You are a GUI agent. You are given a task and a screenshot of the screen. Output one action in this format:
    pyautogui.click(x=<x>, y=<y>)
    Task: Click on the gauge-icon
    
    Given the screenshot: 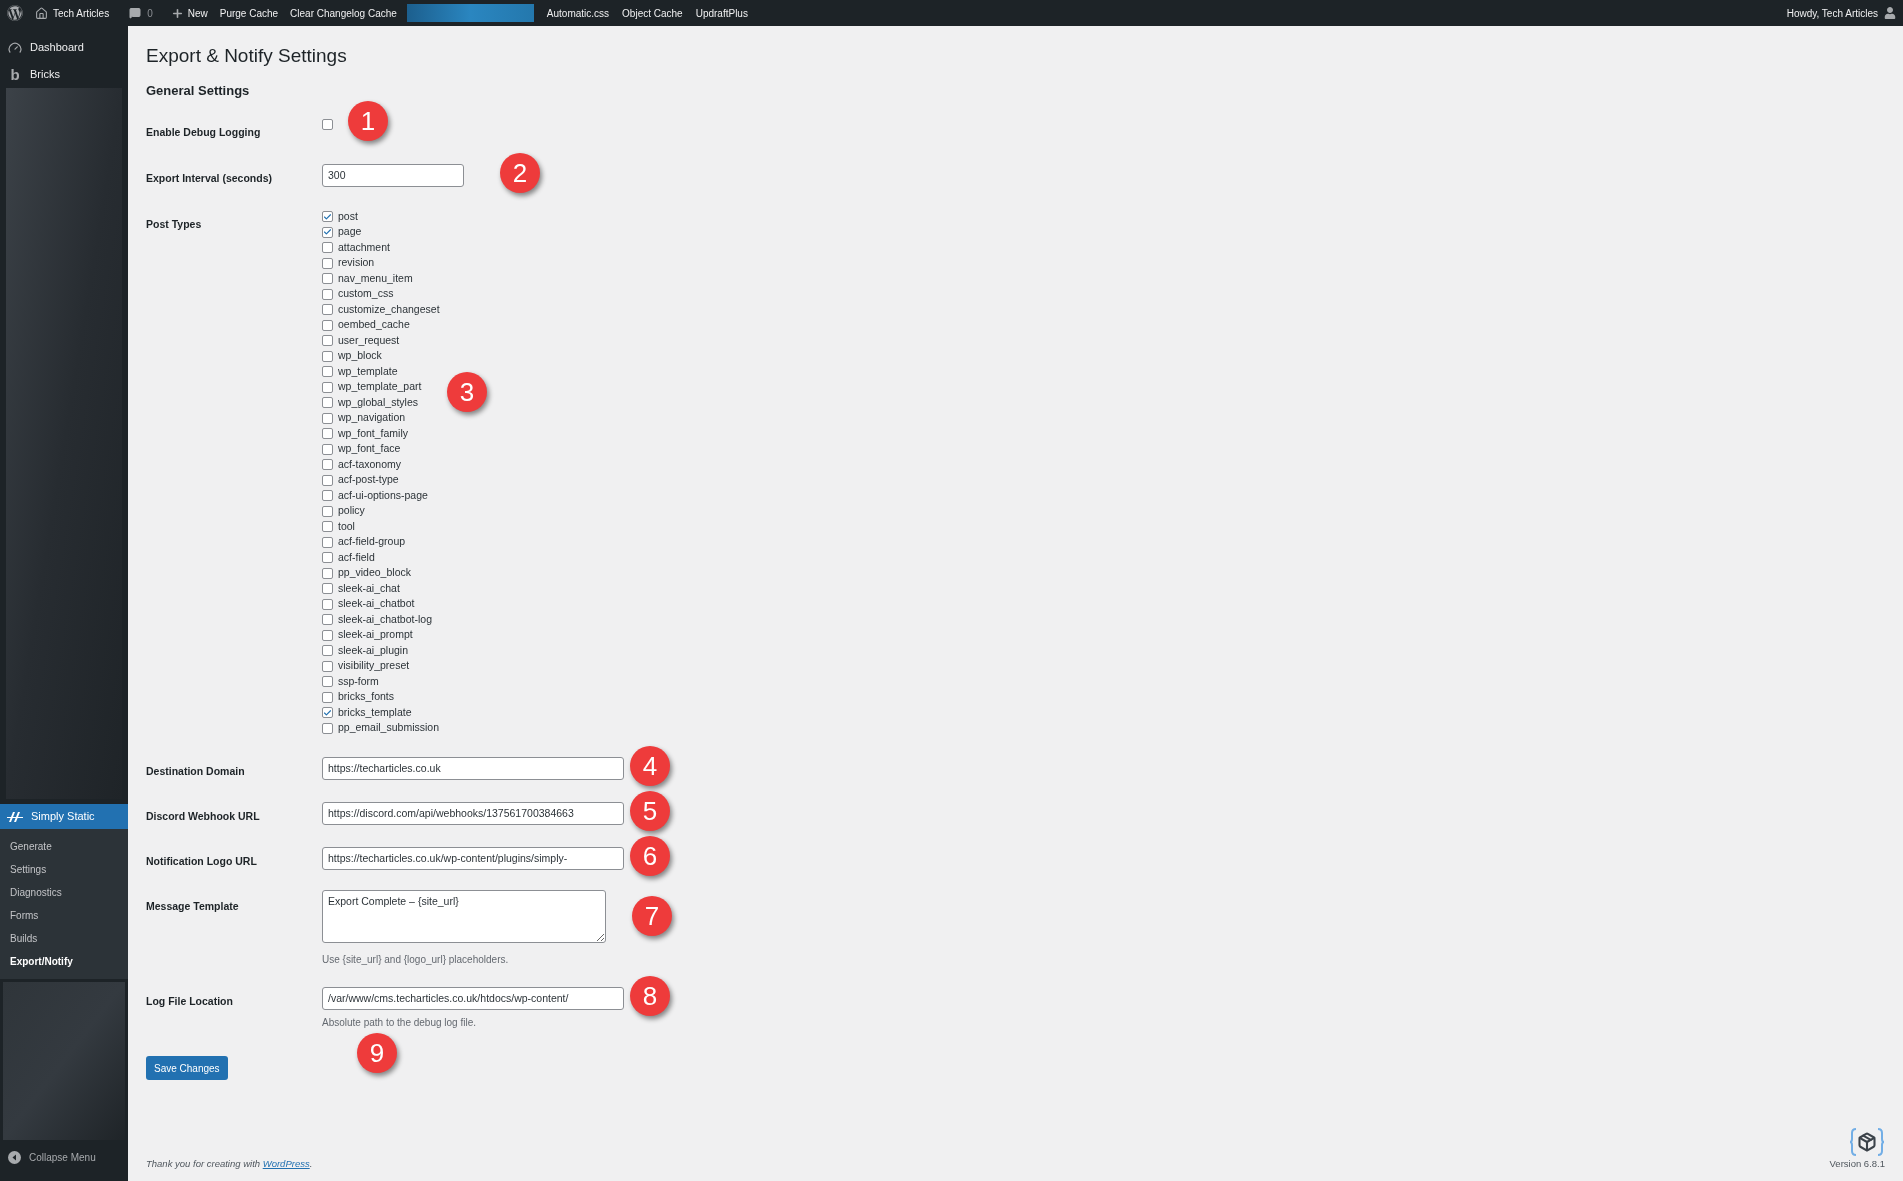 What is the action you would take?
    pyautogui.click(x=15, y=47)
    